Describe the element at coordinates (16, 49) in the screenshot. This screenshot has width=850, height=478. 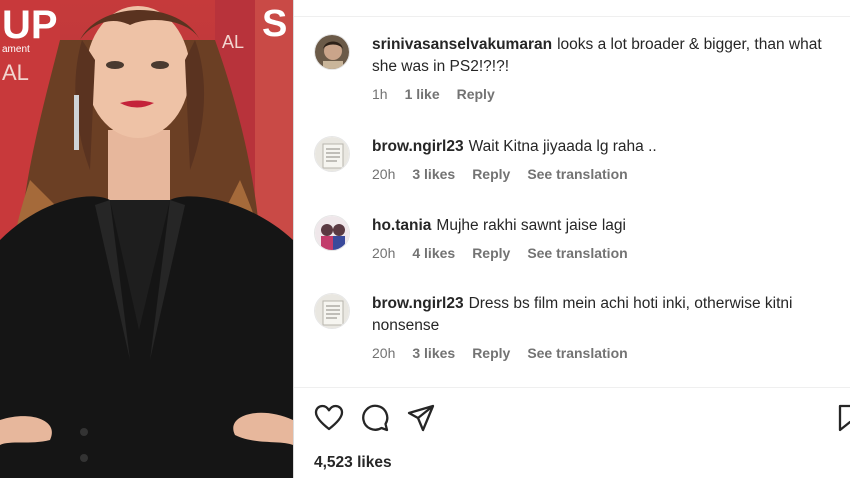
I see `banner-small-left: ament` at that location.